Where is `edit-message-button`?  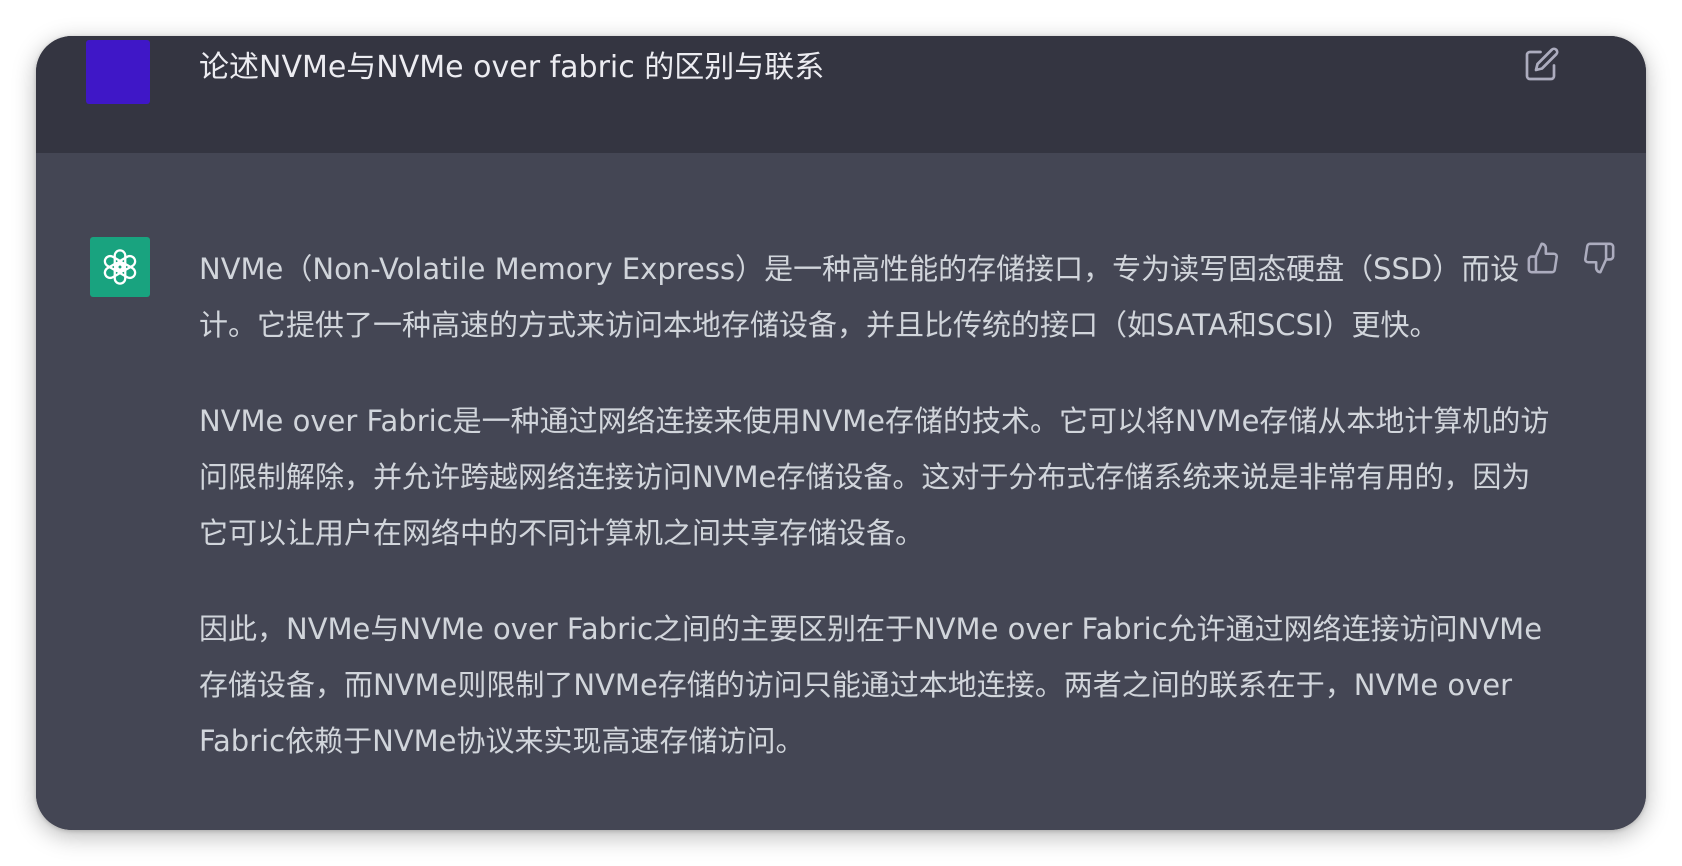 edit-message-button is located at coordinates (1542, 64).